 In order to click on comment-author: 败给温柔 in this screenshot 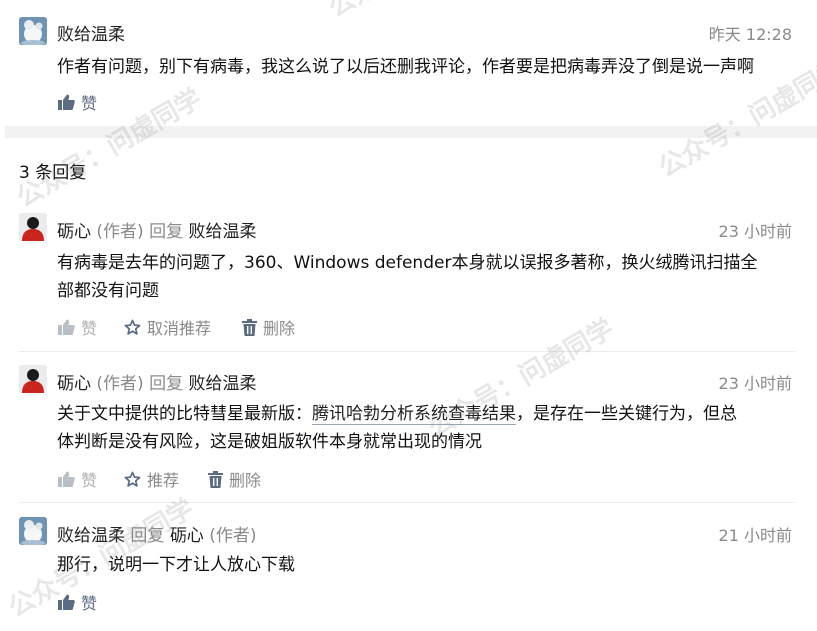, I will do `click(91, 32)`.